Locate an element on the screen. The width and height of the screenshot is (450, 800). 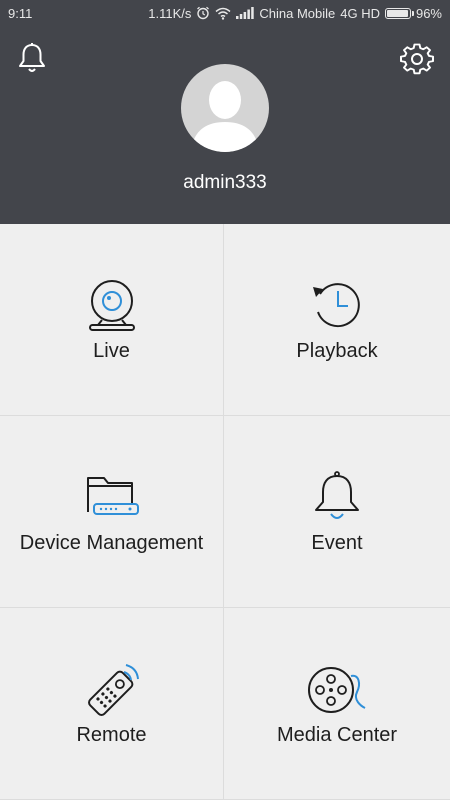
remote-control-icon is located at coordinates (113, 690).